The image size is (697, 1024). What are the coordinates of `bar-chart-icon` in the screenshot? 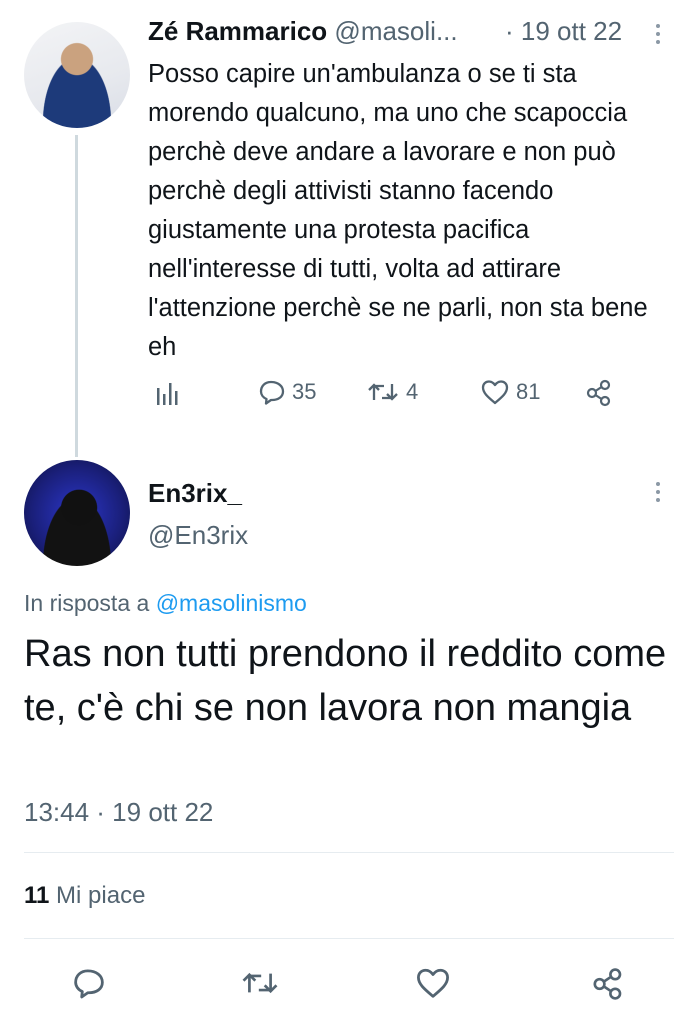 It's located at (167, 394).